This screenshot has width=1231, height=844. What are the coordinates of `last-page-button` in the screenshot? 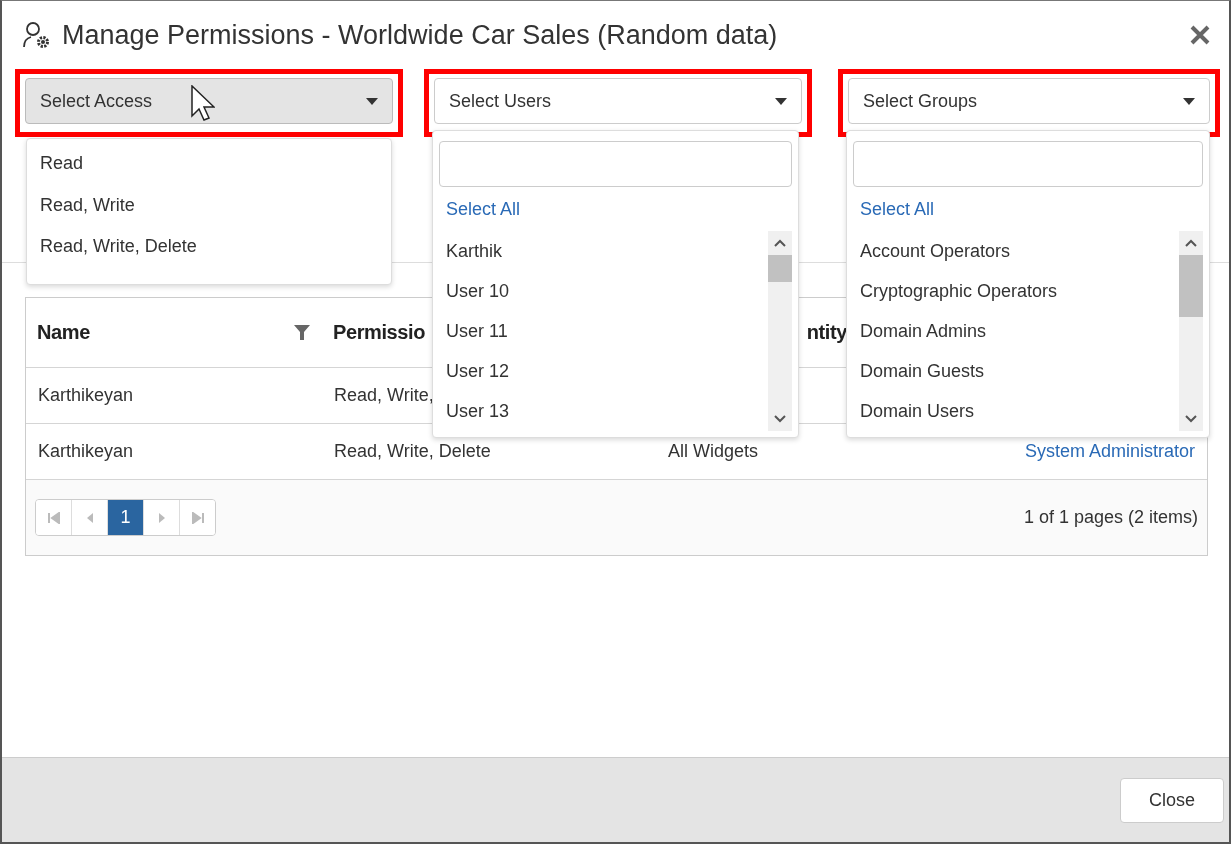 It's located at (197, 517).